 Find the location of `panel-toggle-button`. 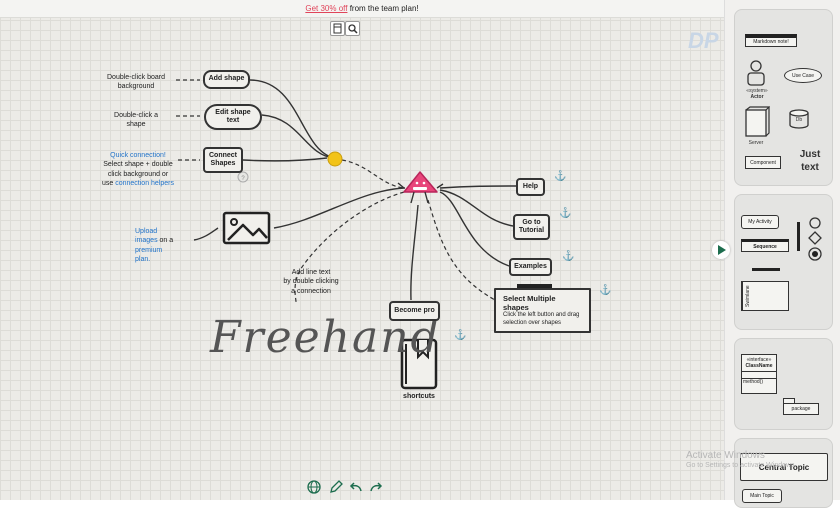

panel-toggle-button is located at coordinates (721, 250).